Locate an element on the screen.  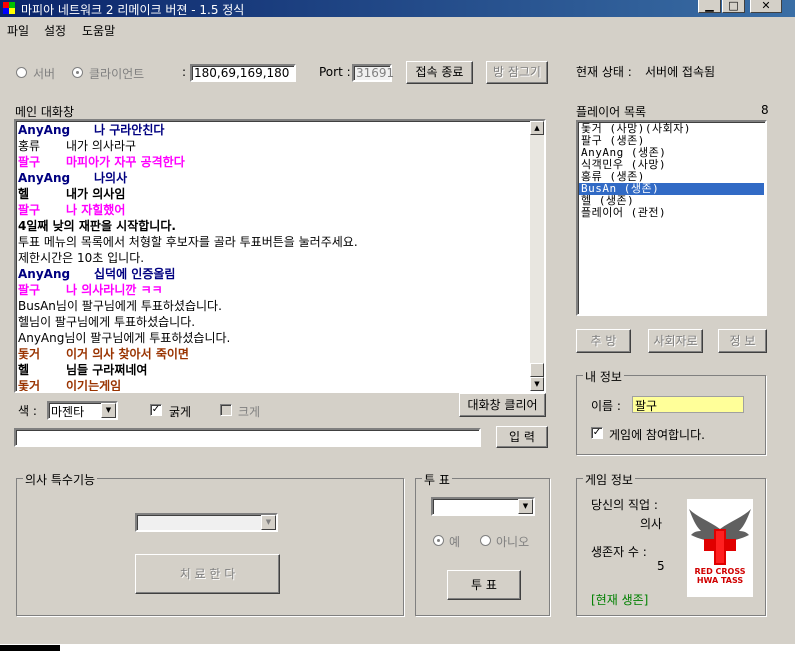
chat-message: 제한시간은 10초 입니다. is located at coordinates (81, 258).